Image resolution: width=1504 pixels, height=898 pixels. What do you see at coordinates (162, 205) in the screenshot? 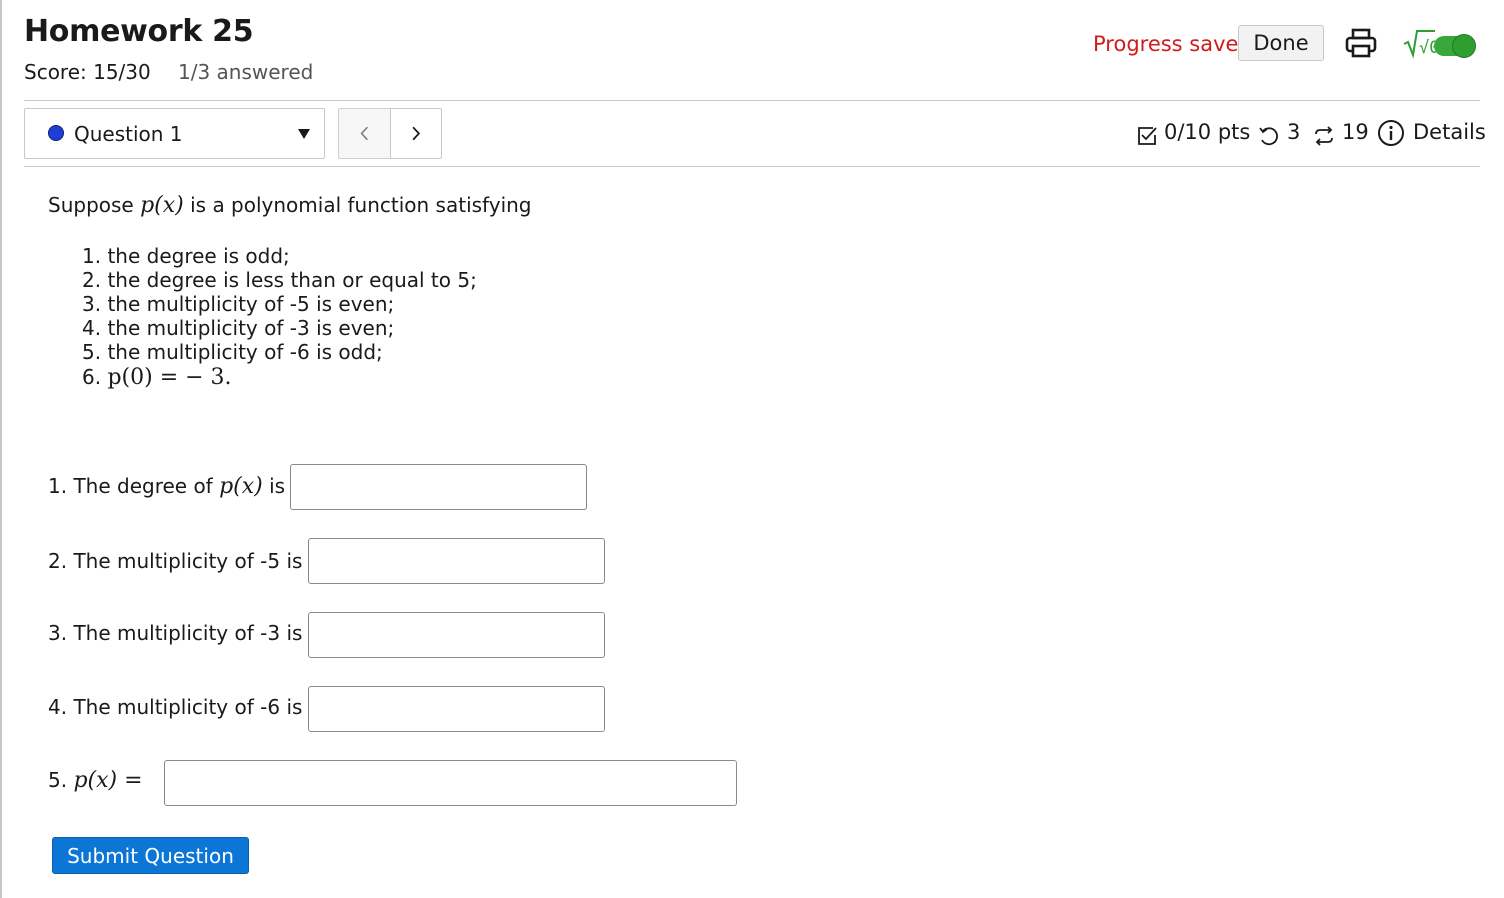
I see `intro-math: p(x)` at bounding box center [162, 205].